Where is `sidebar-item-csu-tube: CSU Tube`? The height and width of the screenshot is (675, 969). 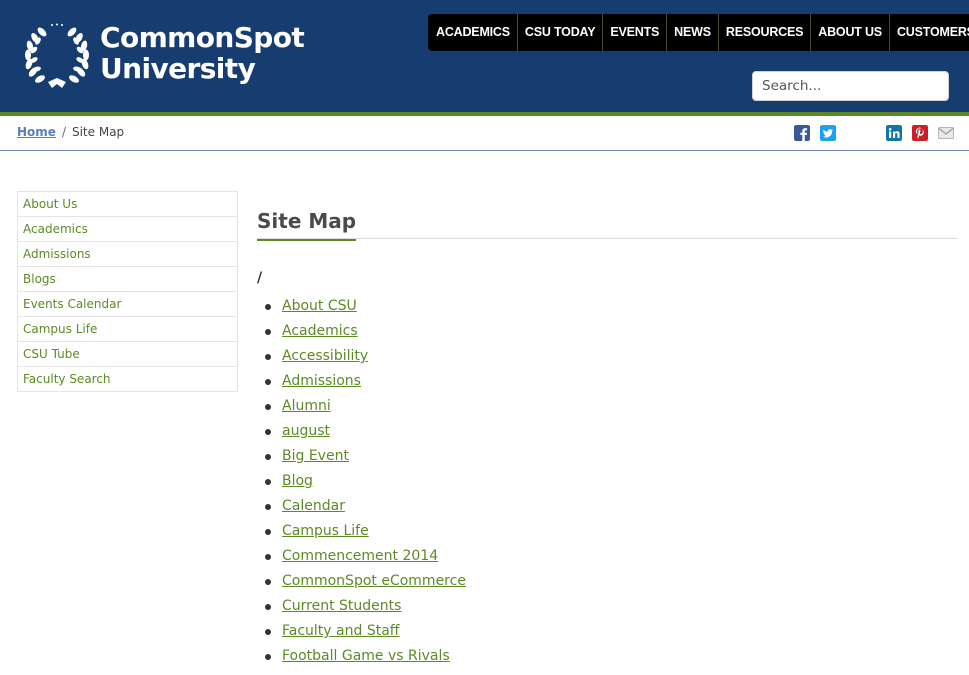
sidebar-item-csu-tube: CSU Tube is located at coordinates (127, 354).